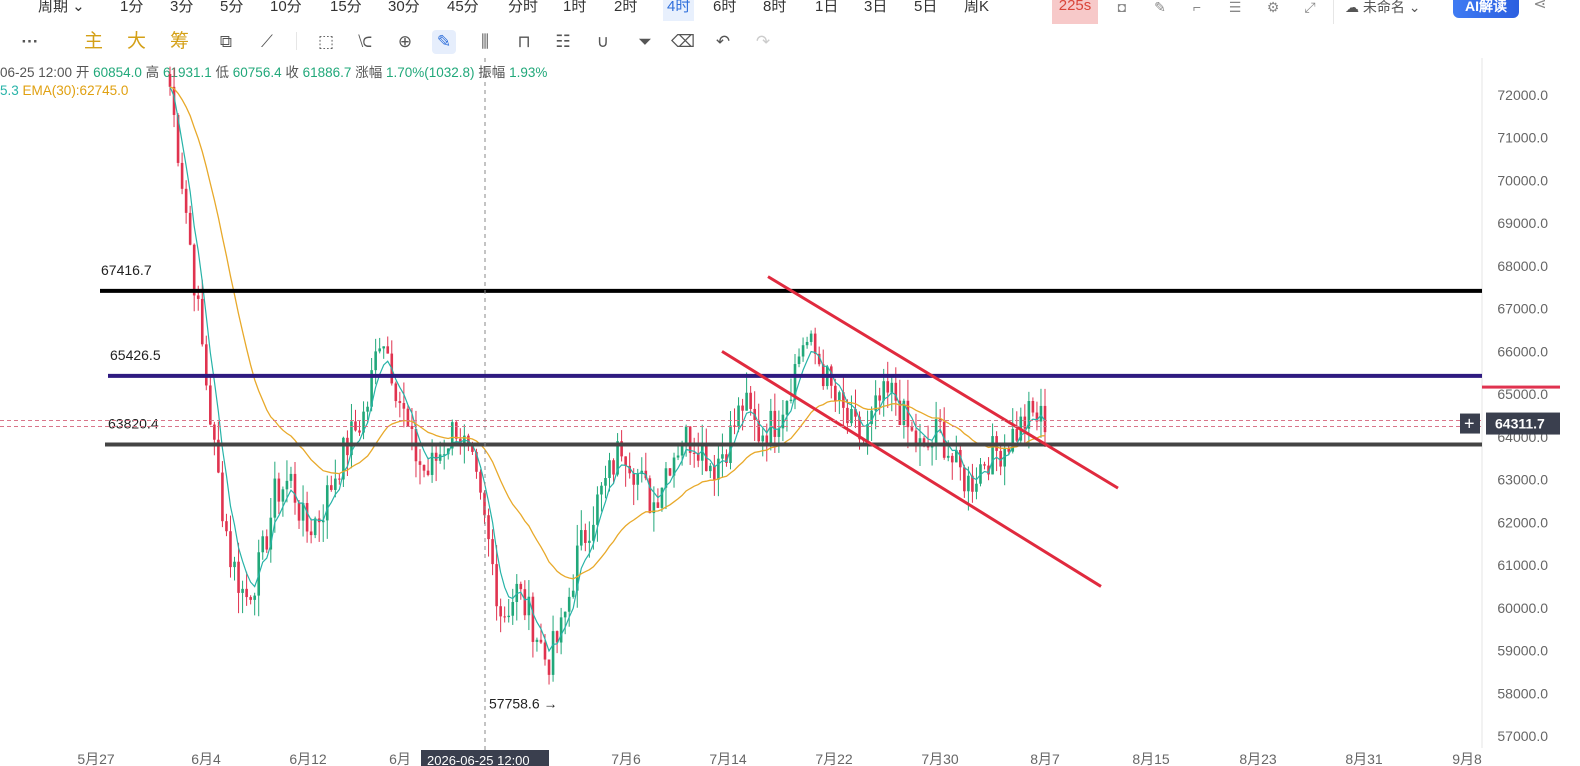 The width and height of the screenshot is (1580, 766). What do you see at coordinates (30, 42) in the screenshot?
I see `more-icon: ···` at bounding box center [30, 42].